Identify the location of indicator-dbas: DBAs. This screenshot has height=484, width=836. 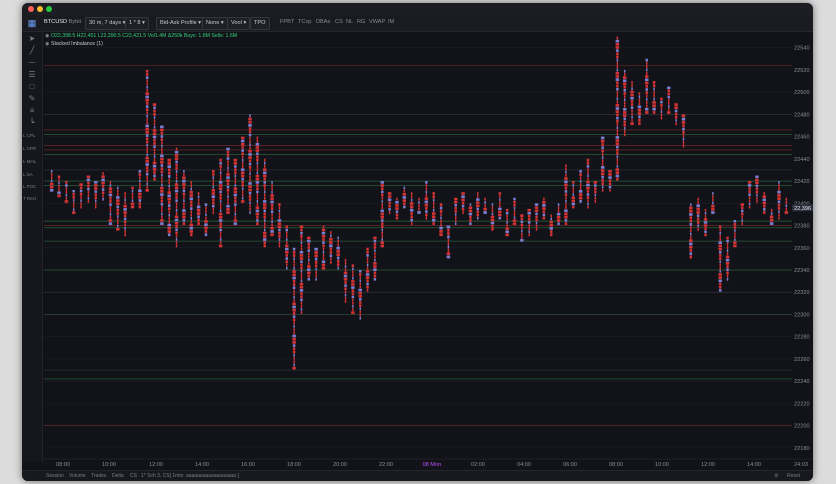
(323, 22).